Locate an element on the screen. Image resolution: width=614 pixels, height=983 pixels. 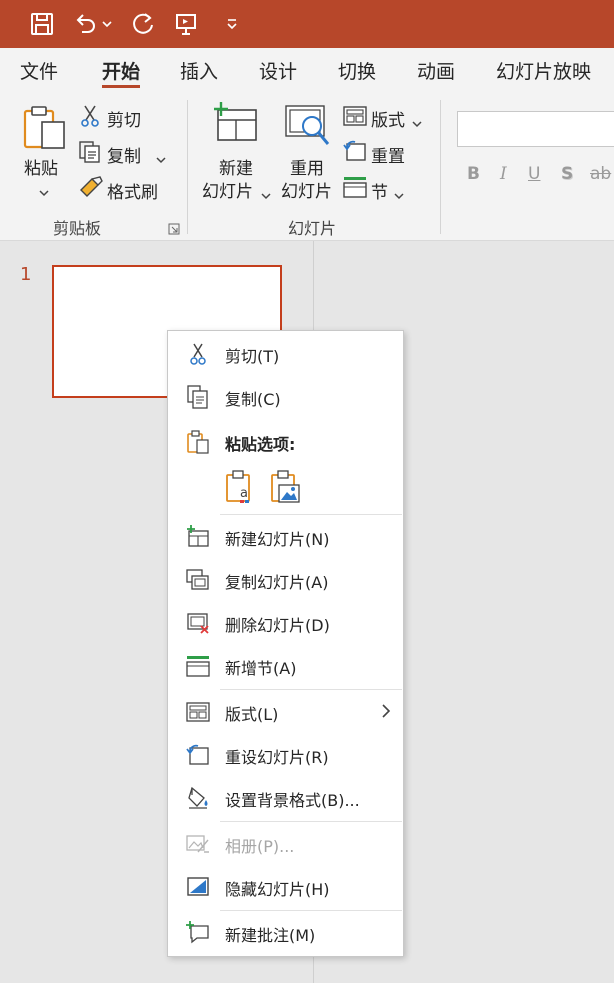
new-slide-label-1: 新建 is located at coordinates (236, 166).